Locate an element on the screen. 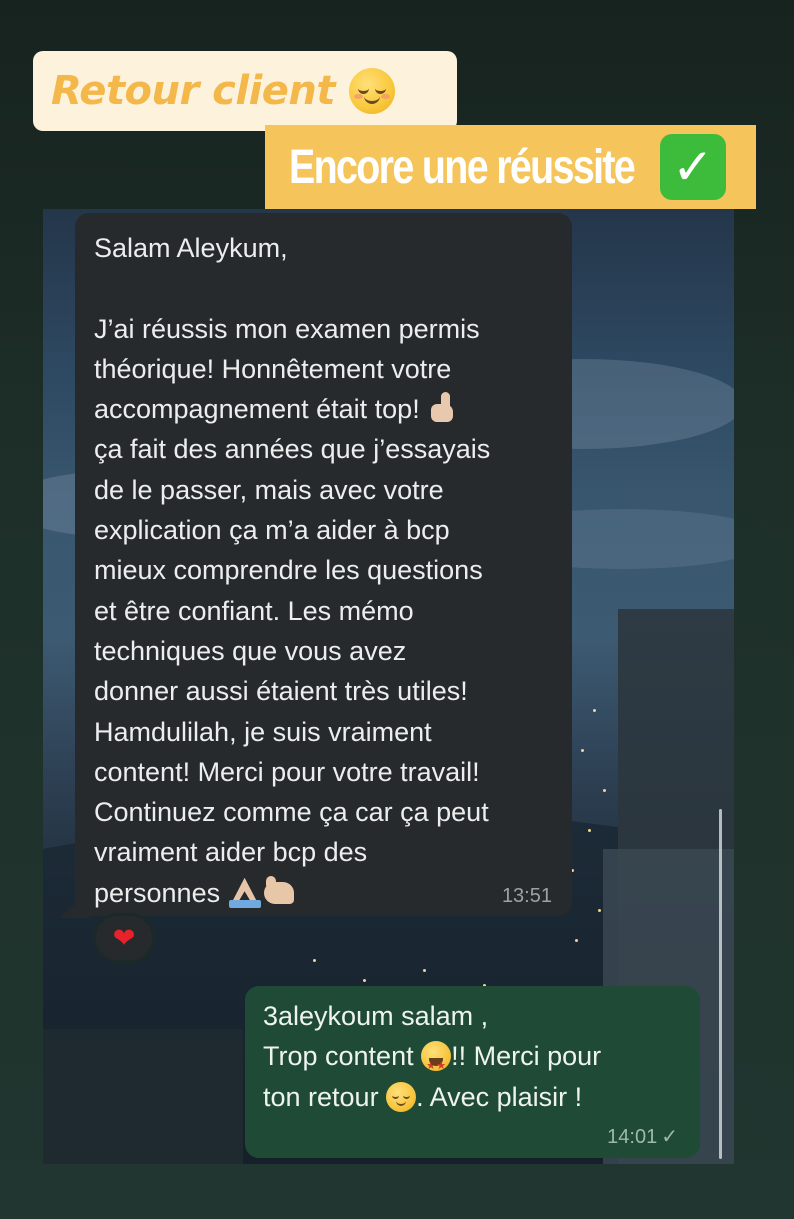 The height and width of the screenshot is (1219, 794). title-retour-client: Retour client is located at coordinates (193, 91).